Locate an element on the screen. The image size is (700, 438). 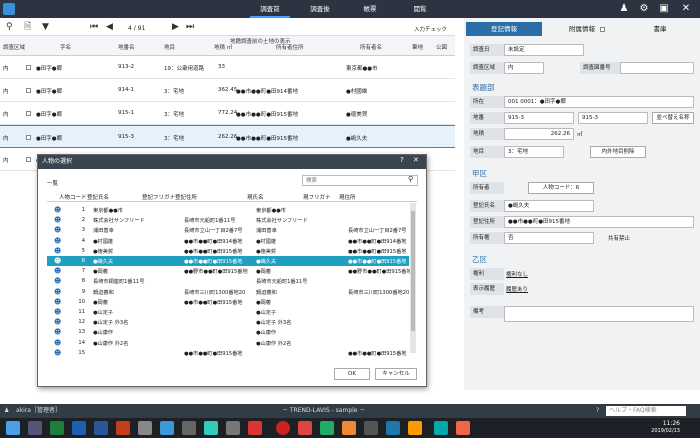
prev-page-icon: ◀ is located at coordinates (109, 27).